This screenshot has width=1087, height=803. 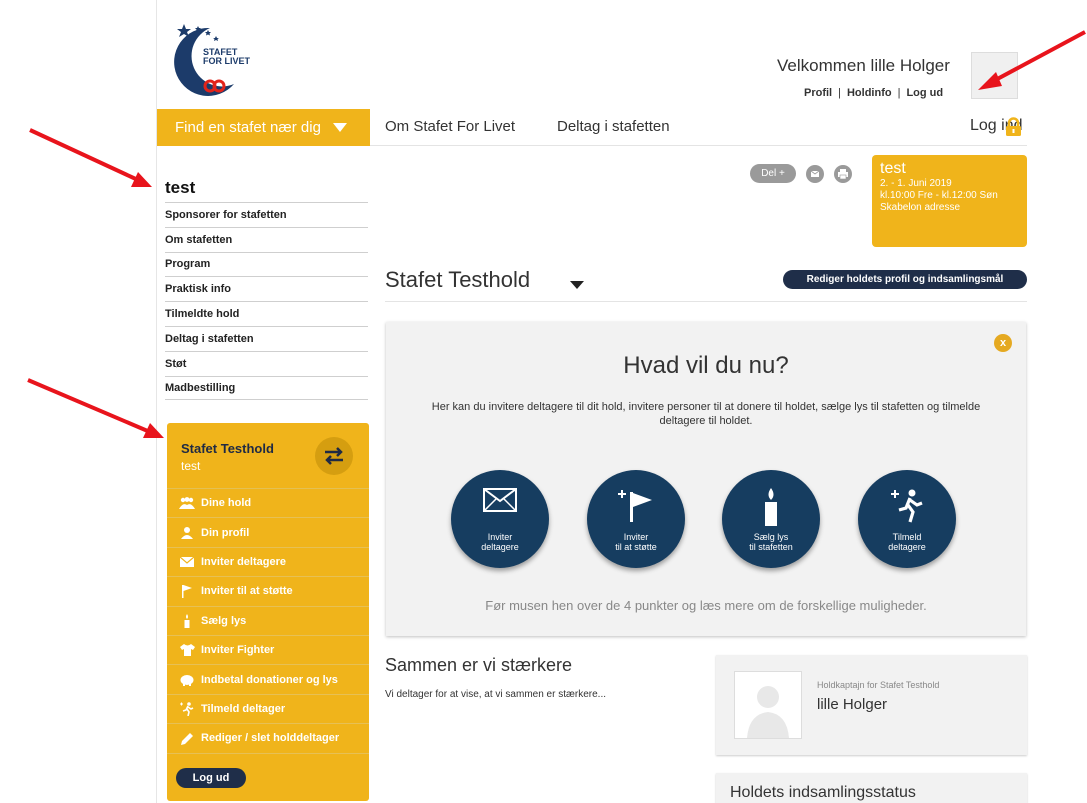 What do you see at coordinates (187, 503) in the screenshot?
I see `group-icon` at bounding box center [187, 503].